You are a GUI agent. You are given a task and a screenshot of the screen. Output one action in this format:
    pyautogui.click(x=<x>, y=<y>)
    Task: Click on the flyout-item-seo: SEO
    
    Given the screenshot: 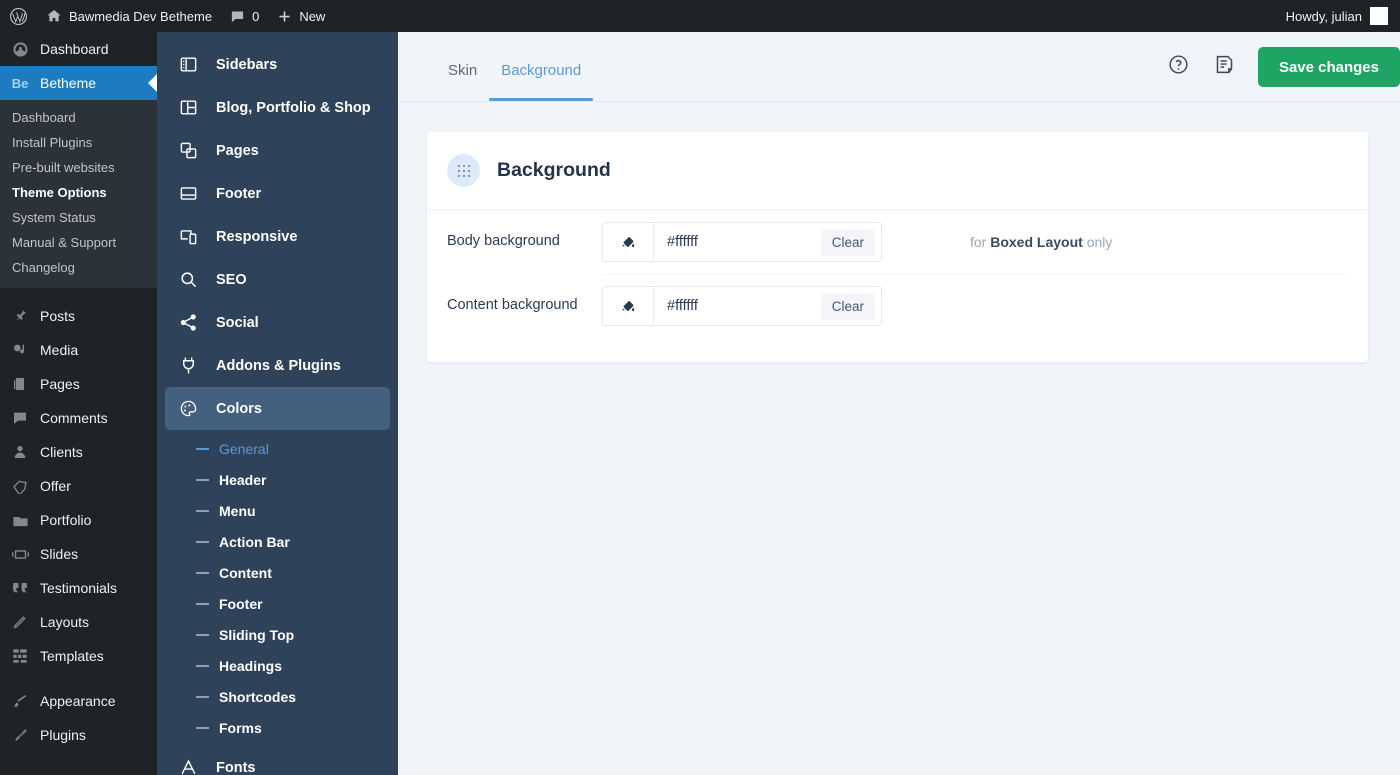 What is the action you would take?
    pyautogui.click(x=277, y=279)
    